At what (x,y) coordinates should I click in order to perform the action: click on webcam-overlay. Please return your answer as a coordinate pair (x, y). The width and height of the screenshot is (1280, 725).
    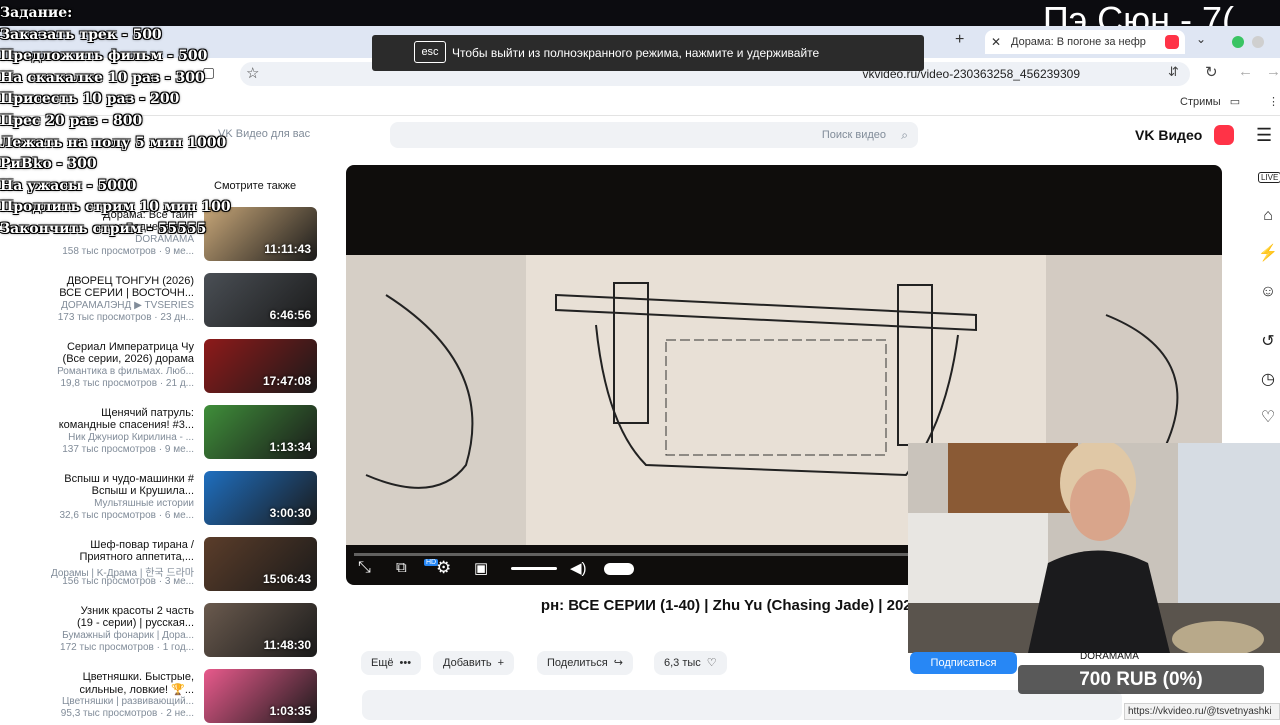
    Looking at the image, I should click on (1094, 548).